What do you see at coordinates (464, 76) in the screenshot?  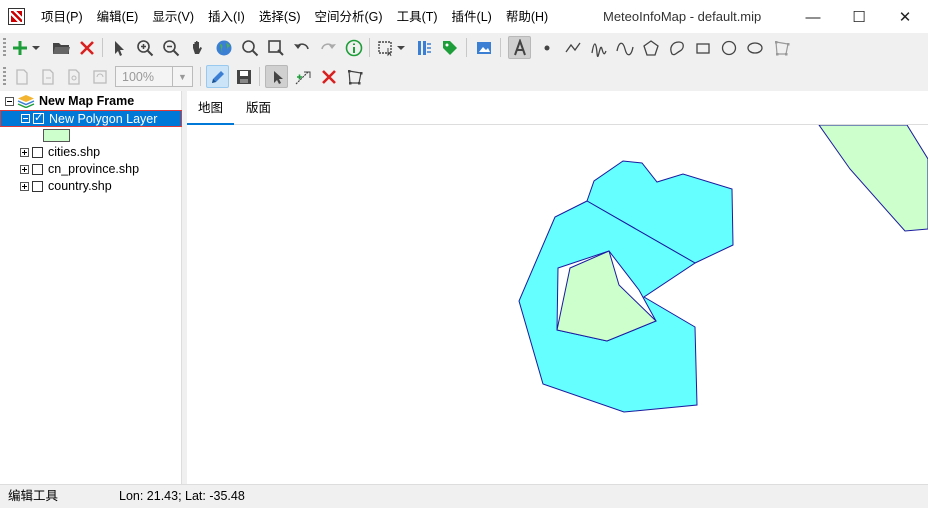 I see `edit-toolbar: 100% ▼` at bounding box center [464, 76].